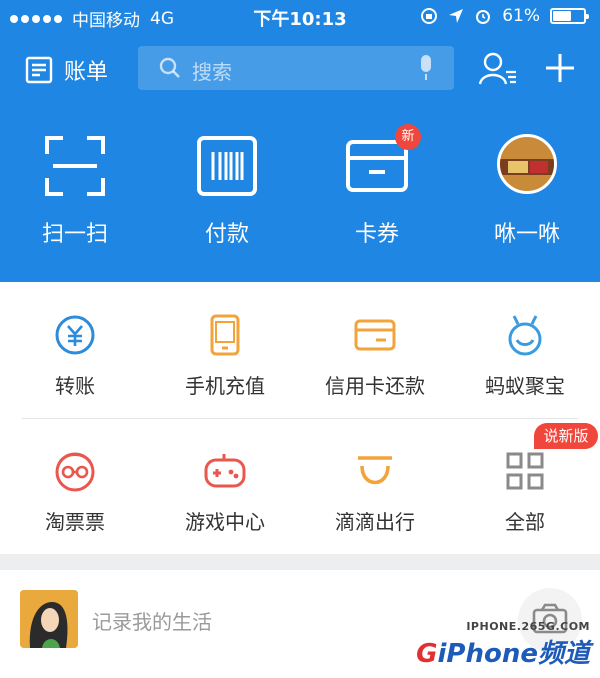 The height and width of the screenshot is (678, 600). Describe the element at coordinates (212, 72) in the screenshot. I see `search-placeholder: 搜索` at that location.